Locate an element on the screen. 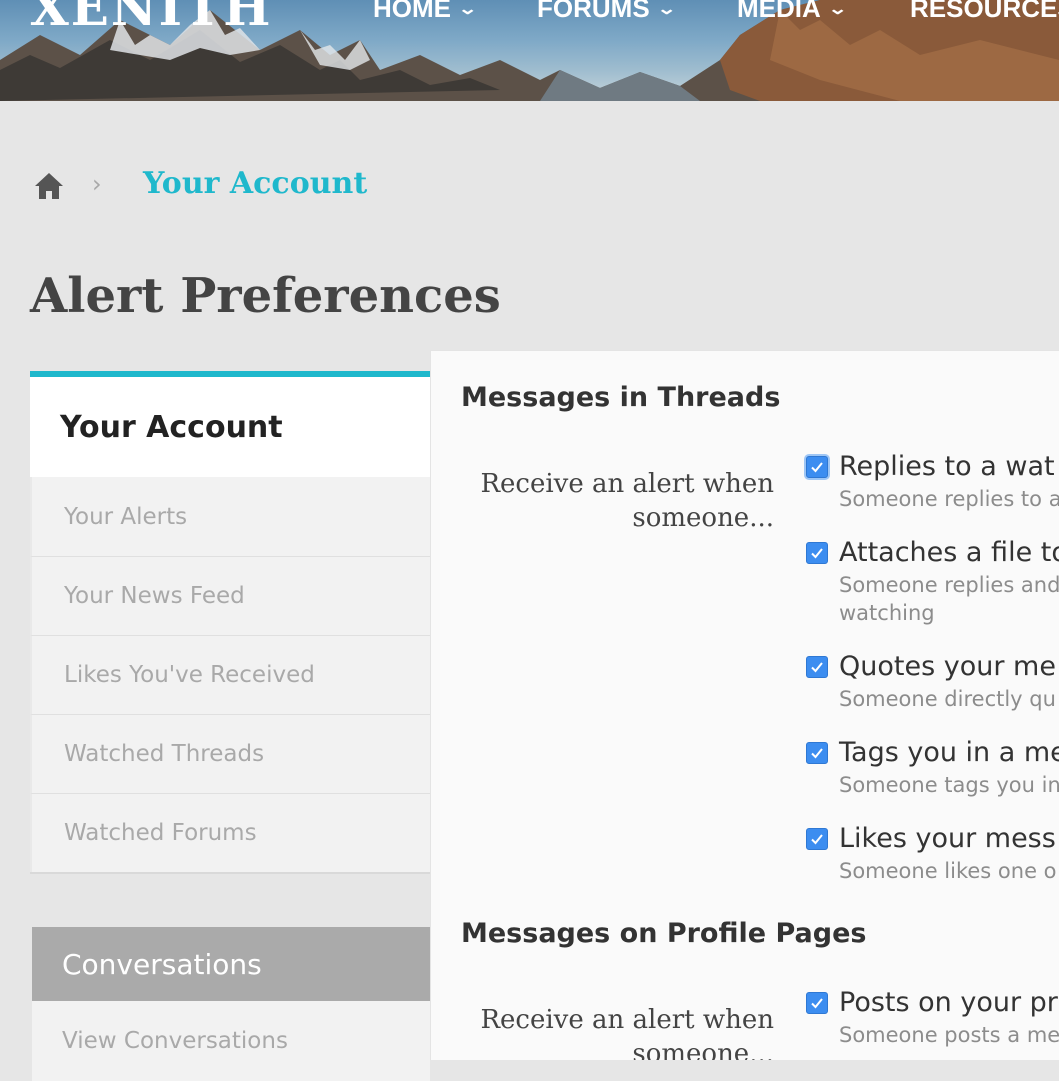  nav-forums: FORUMS ⌄ is located at coordinates (607, 14).